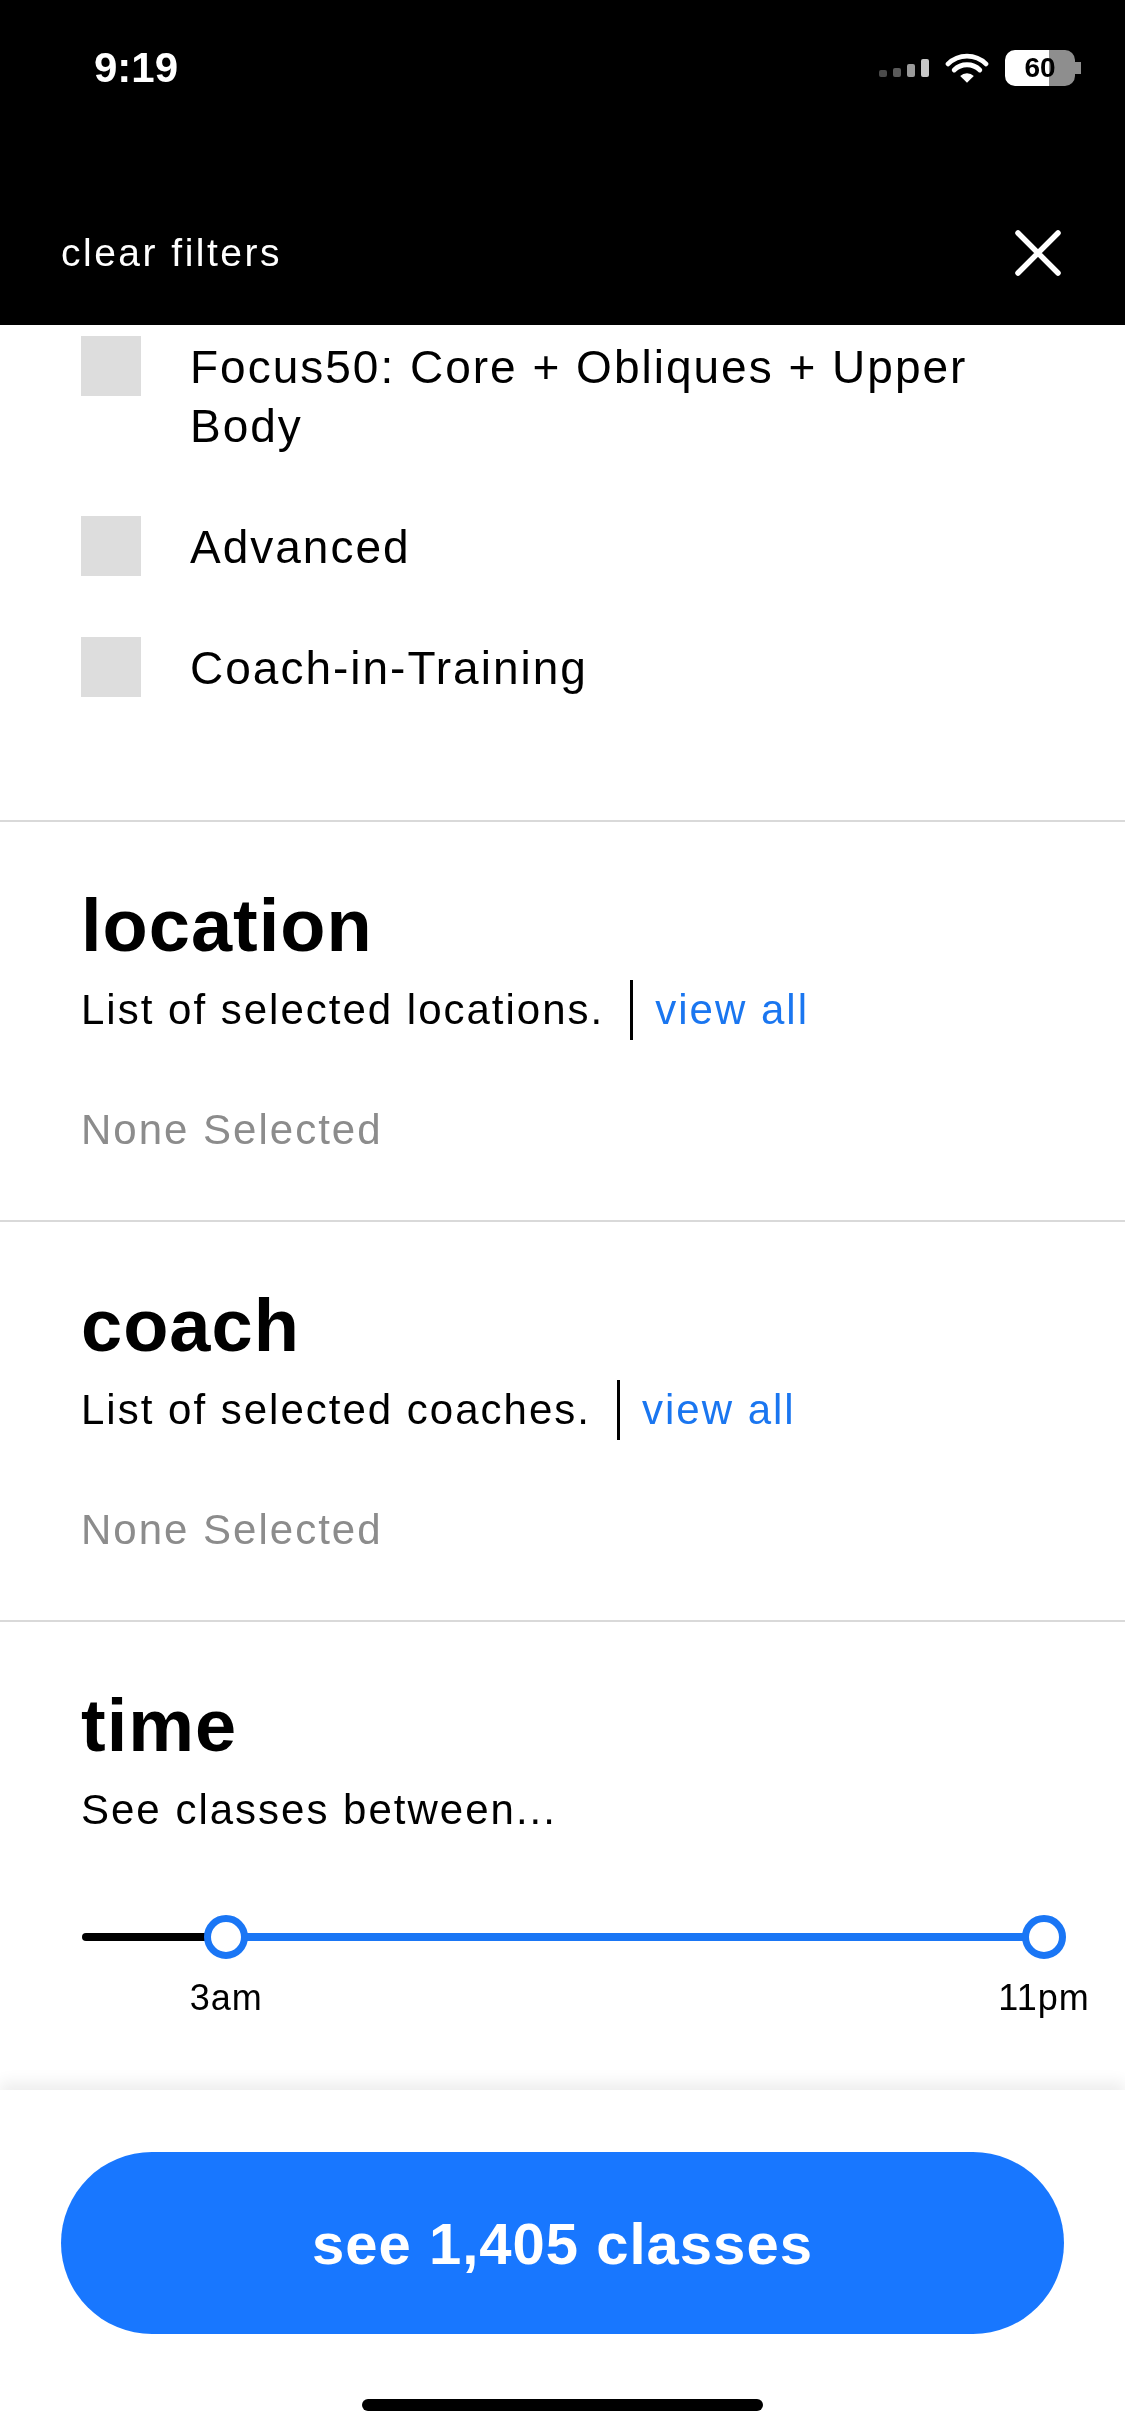 The width and height of the screenshot is (1125, 2436). What do you see at coordinates (300, 547) in the screenshot?
I see `checkbox-label: Advanced` at bounding box center [300, 547].